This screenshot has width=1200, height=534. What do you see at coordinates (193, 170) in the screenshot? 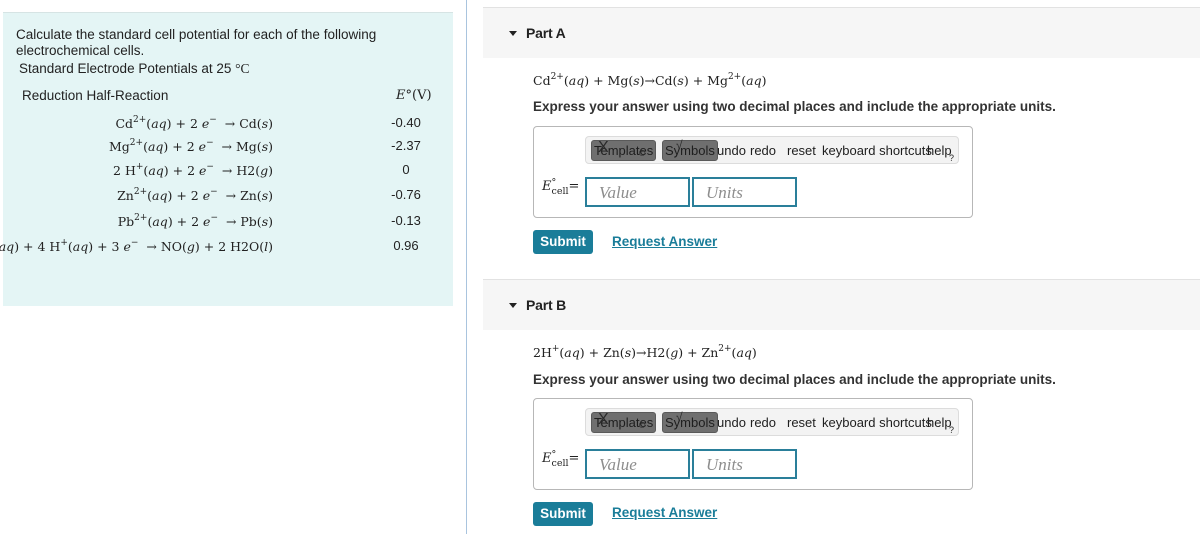
I see `half-reaction: 2 H+(aq) + 2 e− → H2(g)` at bounding box center [193, 170].